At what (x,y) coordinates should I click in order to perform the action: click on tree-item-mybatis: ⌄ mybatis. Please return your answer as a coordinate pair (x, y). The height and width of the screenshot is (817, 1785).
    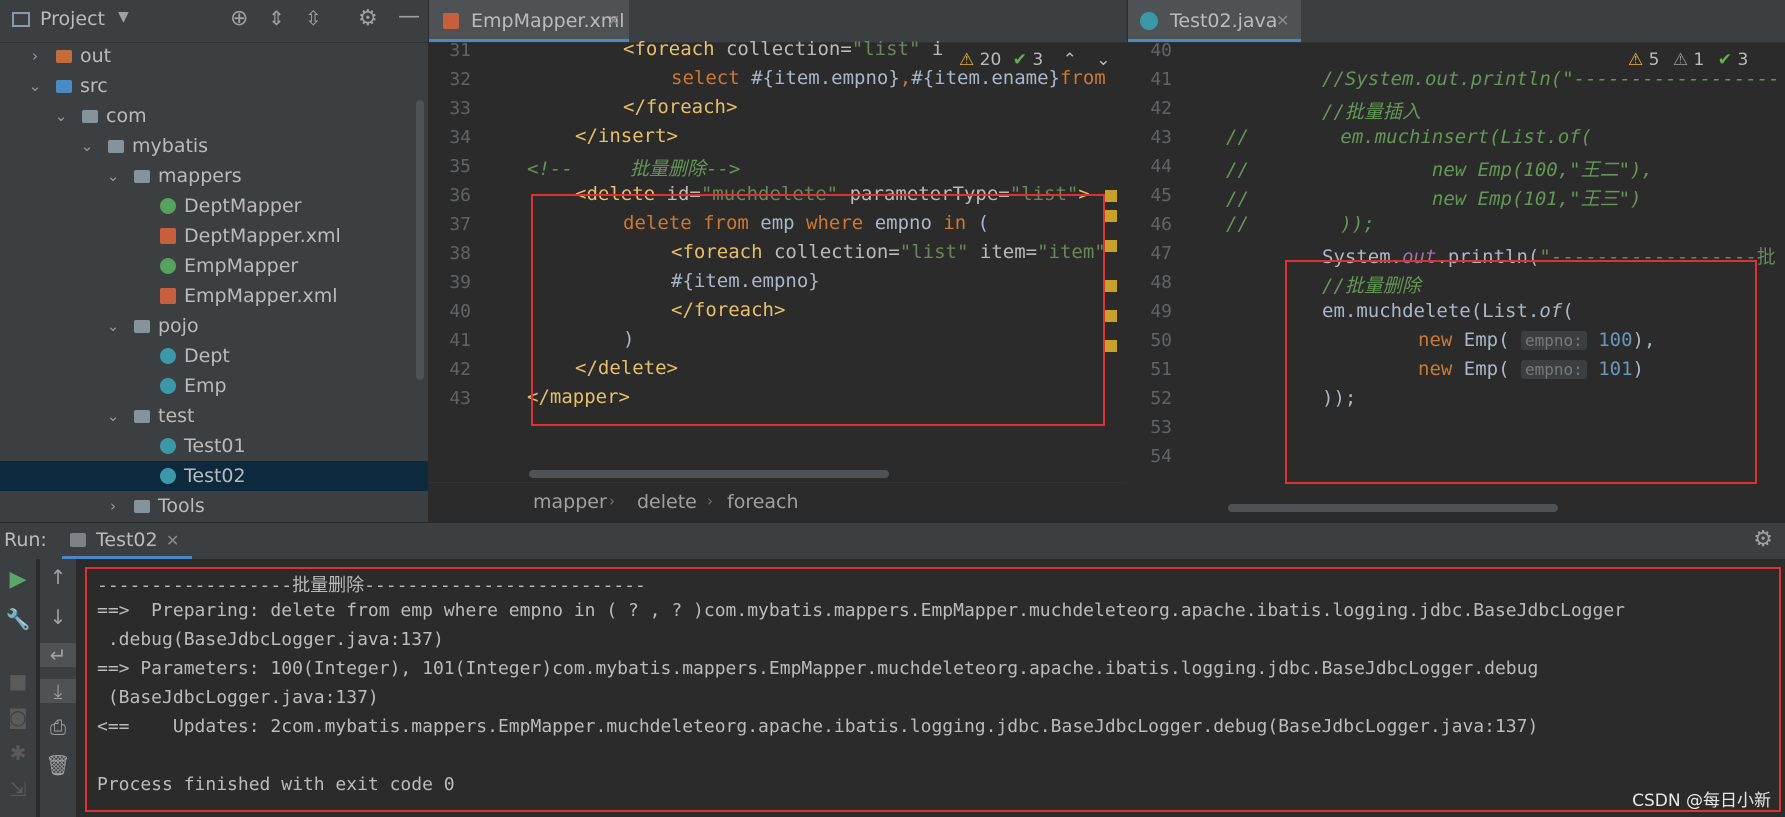
    Looking at the image, I should click on (214, 146).